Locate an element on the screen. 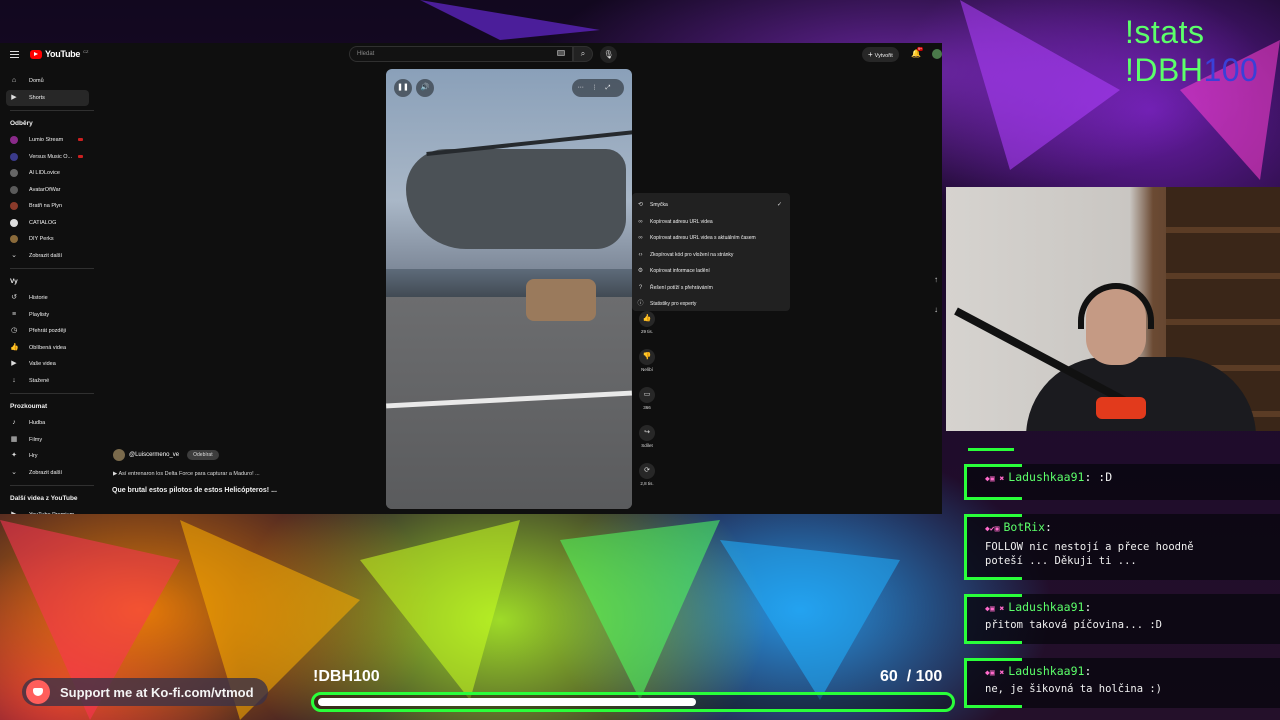 This screenshot has width=1280, height=720. thumbs-down-button: 👎 Nelíbí is located at coordinates (647, 367).